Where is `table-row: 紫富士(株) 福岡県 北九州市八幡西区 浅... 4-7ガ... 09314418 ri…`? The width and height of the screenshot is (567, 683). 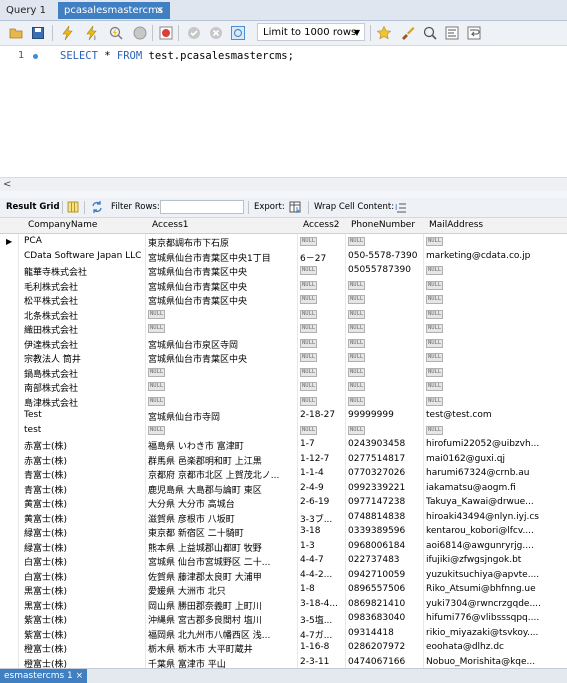
table-row: 紫富士(株) 福岡県 北九州市八幡西区 浅... 4-7ガ... 09314418 ri… is located at coordinates (283, 634).